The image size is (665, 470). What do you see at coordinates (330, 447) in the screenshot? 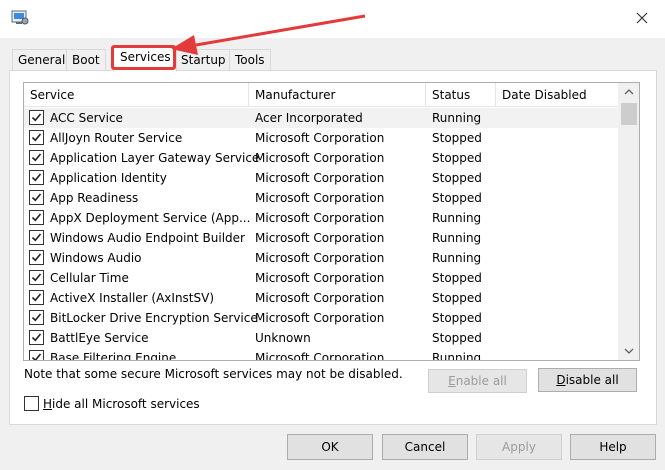
I see `ok-button: OK` at bounding box center [330, 447].